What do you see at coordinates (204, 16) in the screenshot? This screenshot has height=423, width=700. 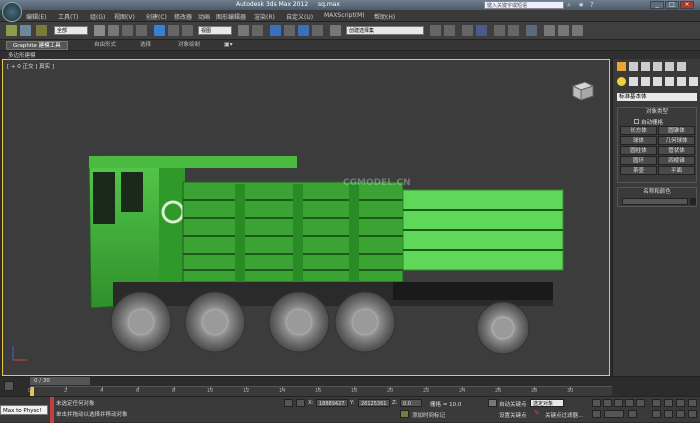 I see `menu-animation: 动画` at bounding box center [204, 16].